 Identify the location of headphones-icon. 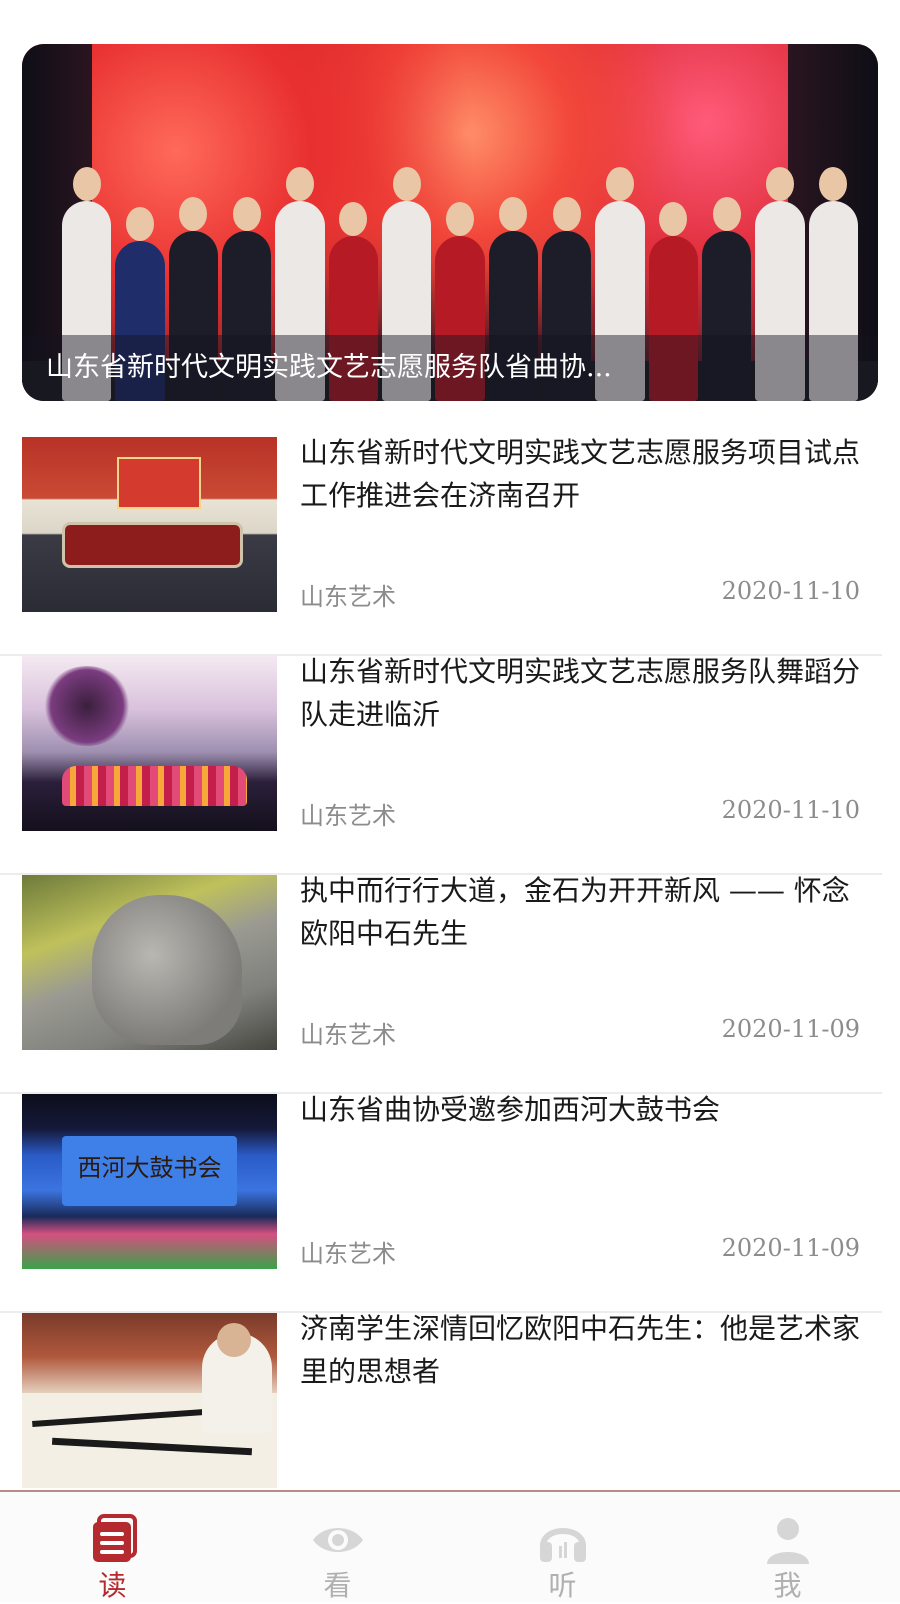
(562, 1545).